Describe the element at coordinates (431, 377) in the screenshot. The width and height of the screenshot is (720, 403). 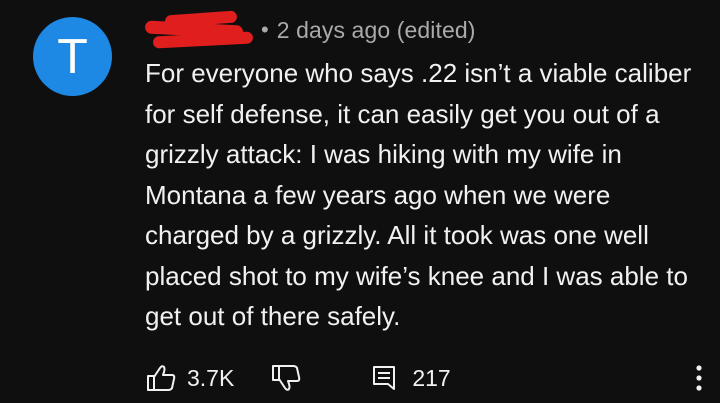
I see `reply-count: 217` at that location.